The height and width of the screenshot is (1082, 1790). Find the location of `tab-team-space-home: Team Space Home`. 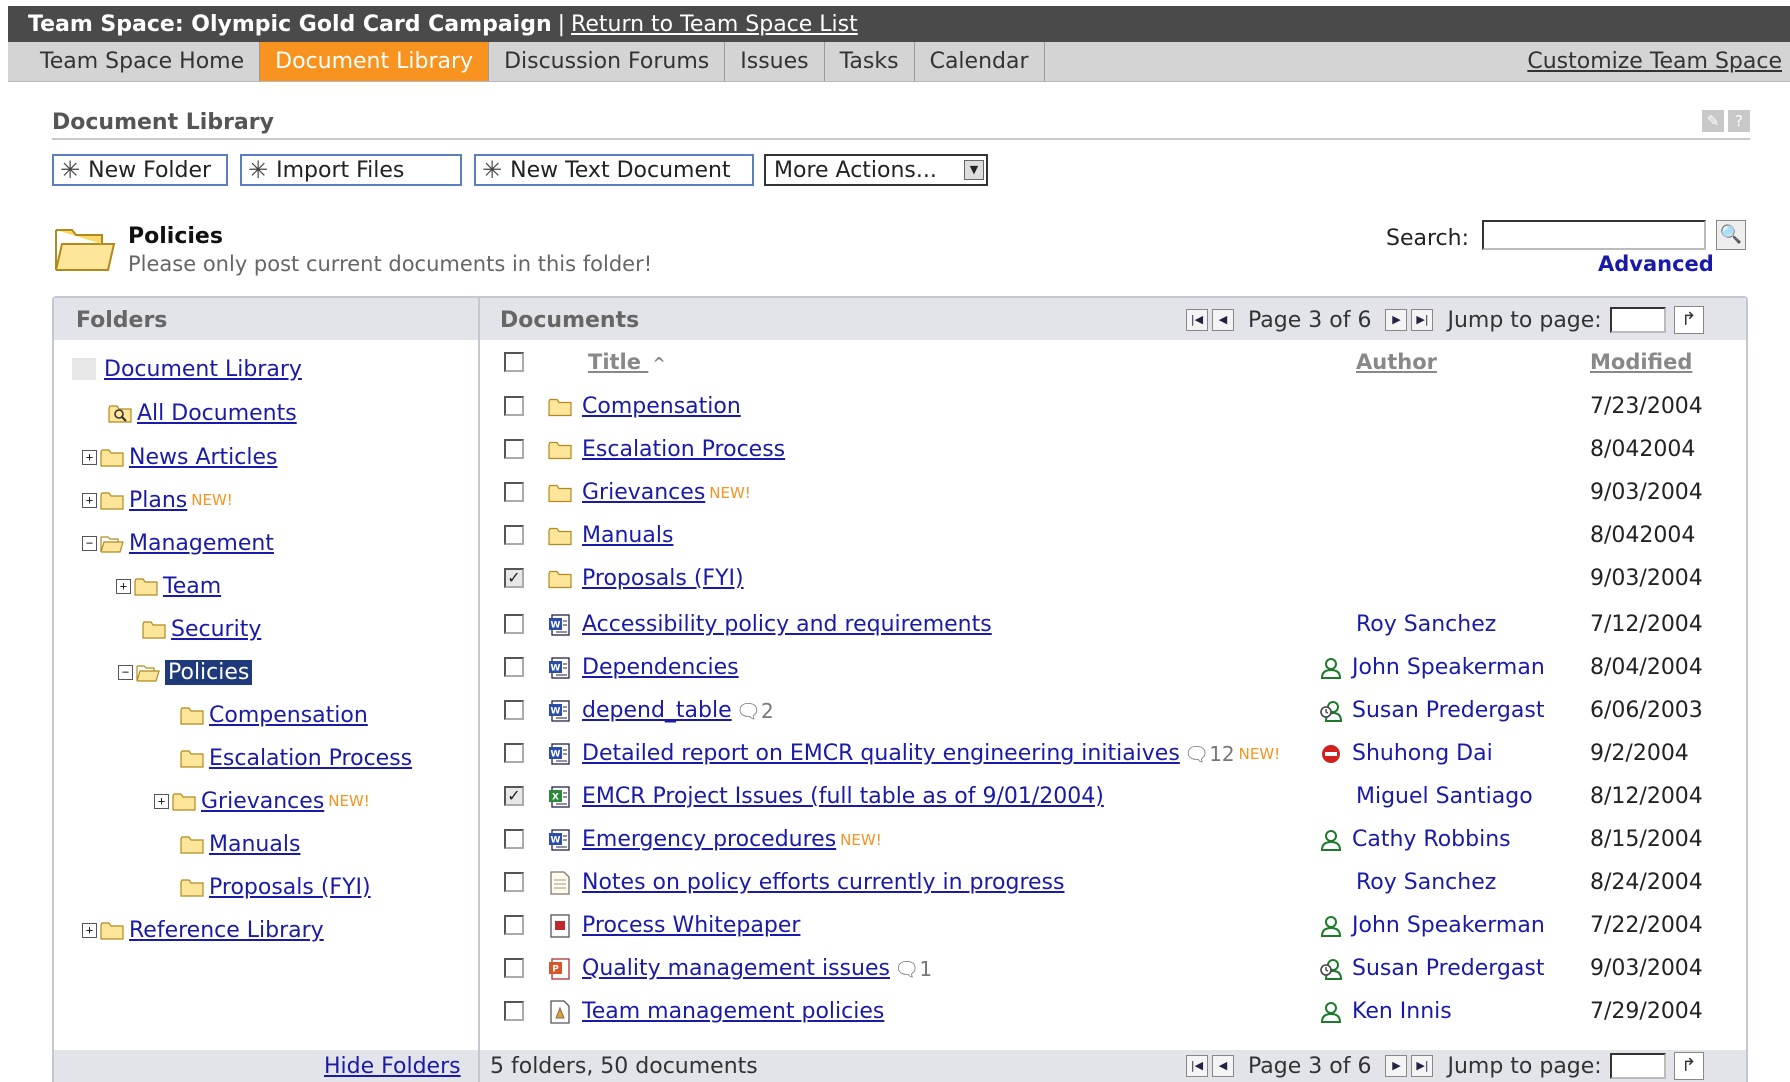

tab-team-space-home: Team Space Home is located at coordinates (134, 61).